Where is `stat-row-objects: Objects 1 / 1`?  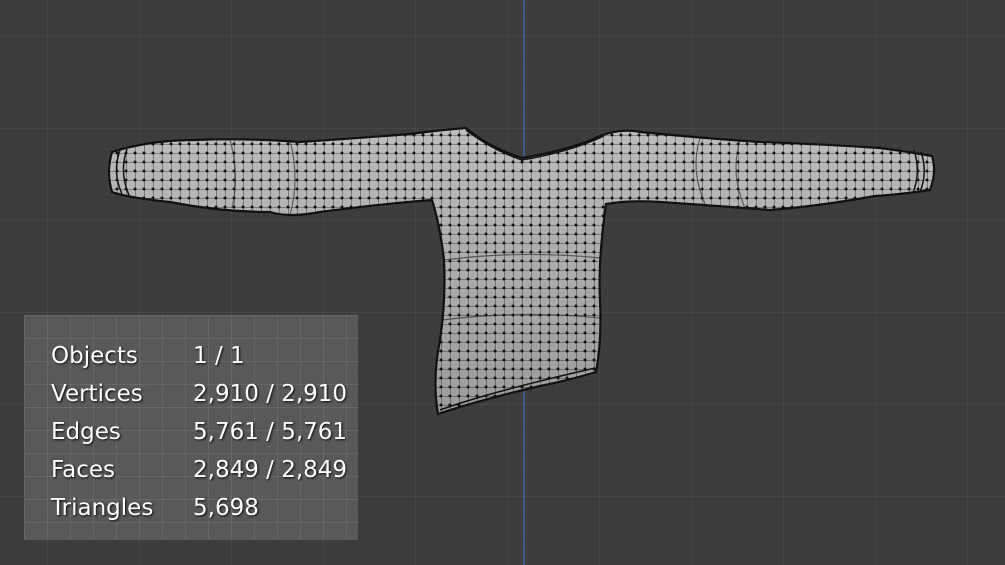
stat-row-objects: Objects 1 / 1 is located at coordinates (191, 356).